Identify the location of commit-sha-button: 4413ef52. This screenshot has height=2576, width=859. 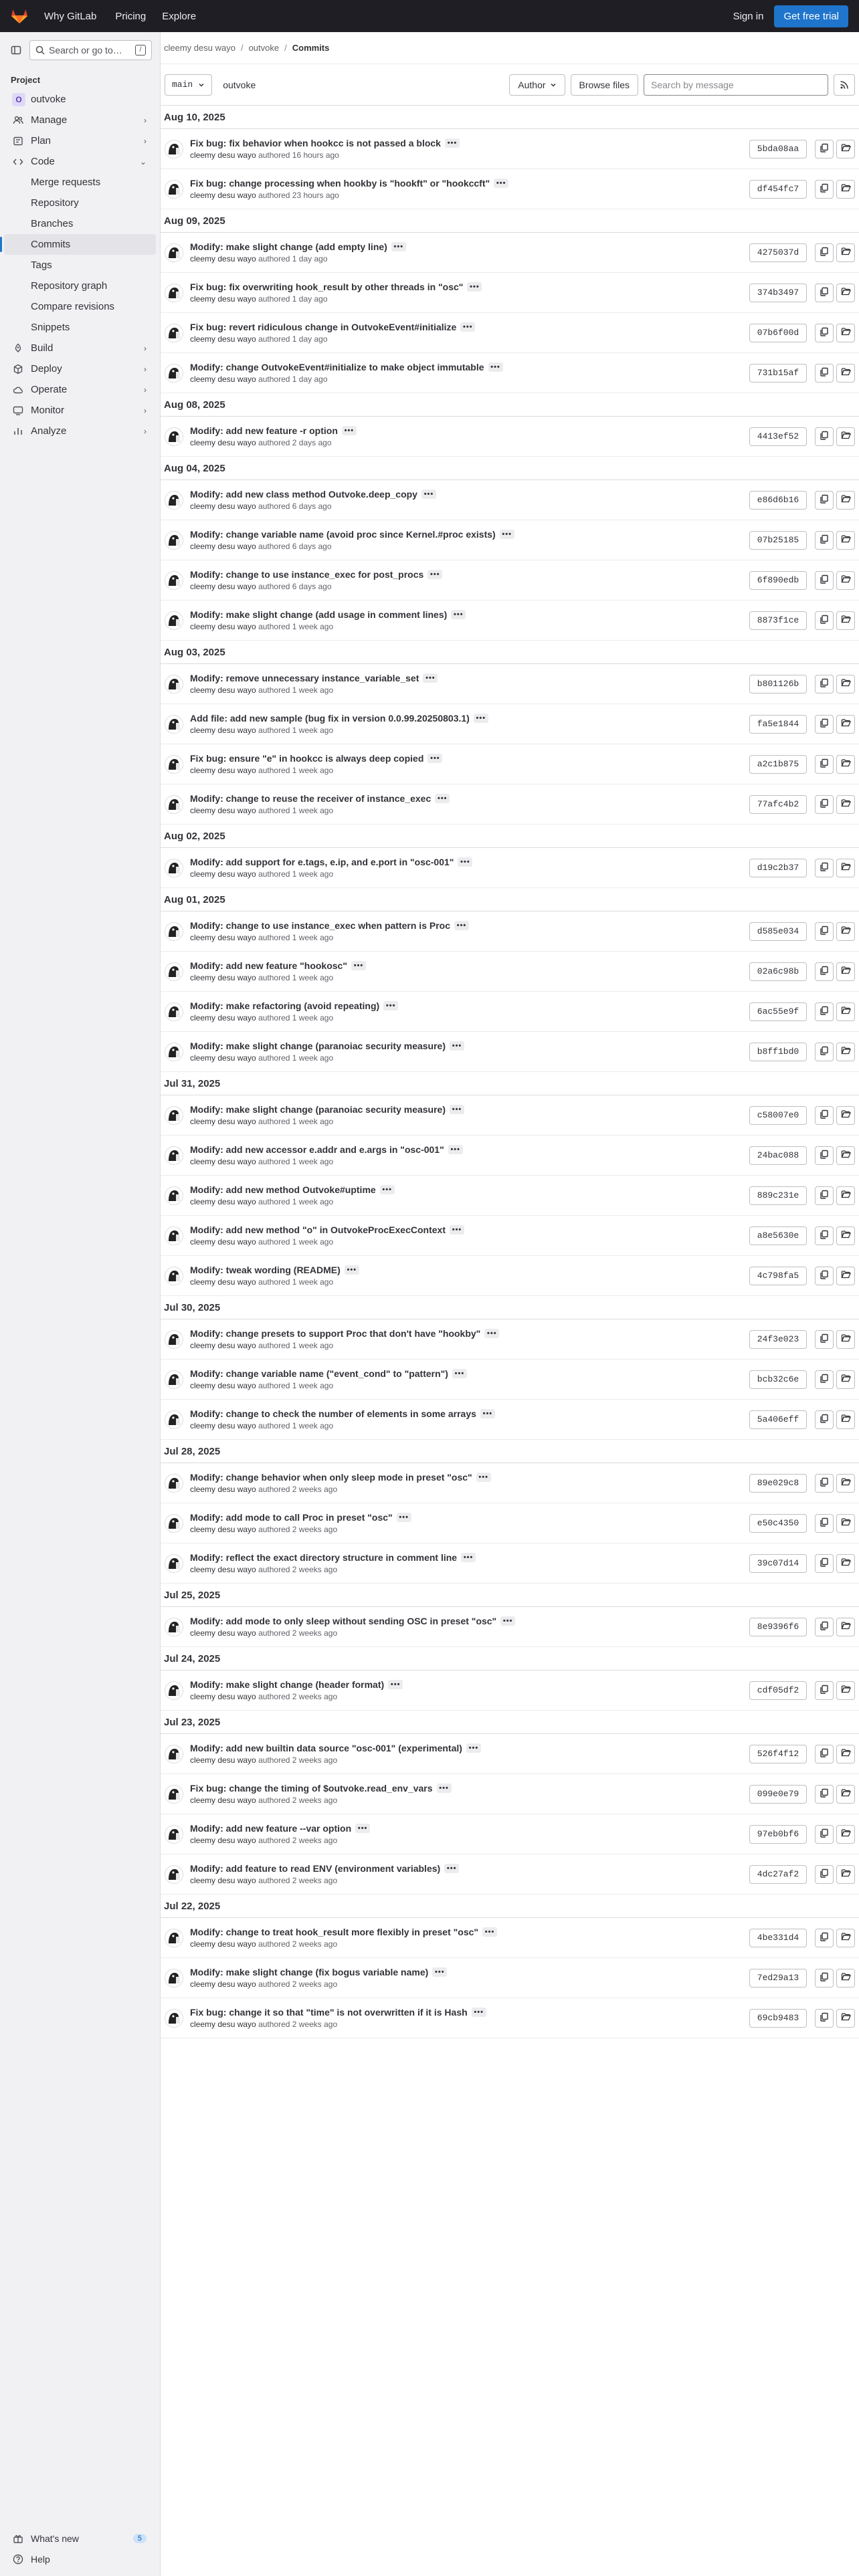
(778, 436).